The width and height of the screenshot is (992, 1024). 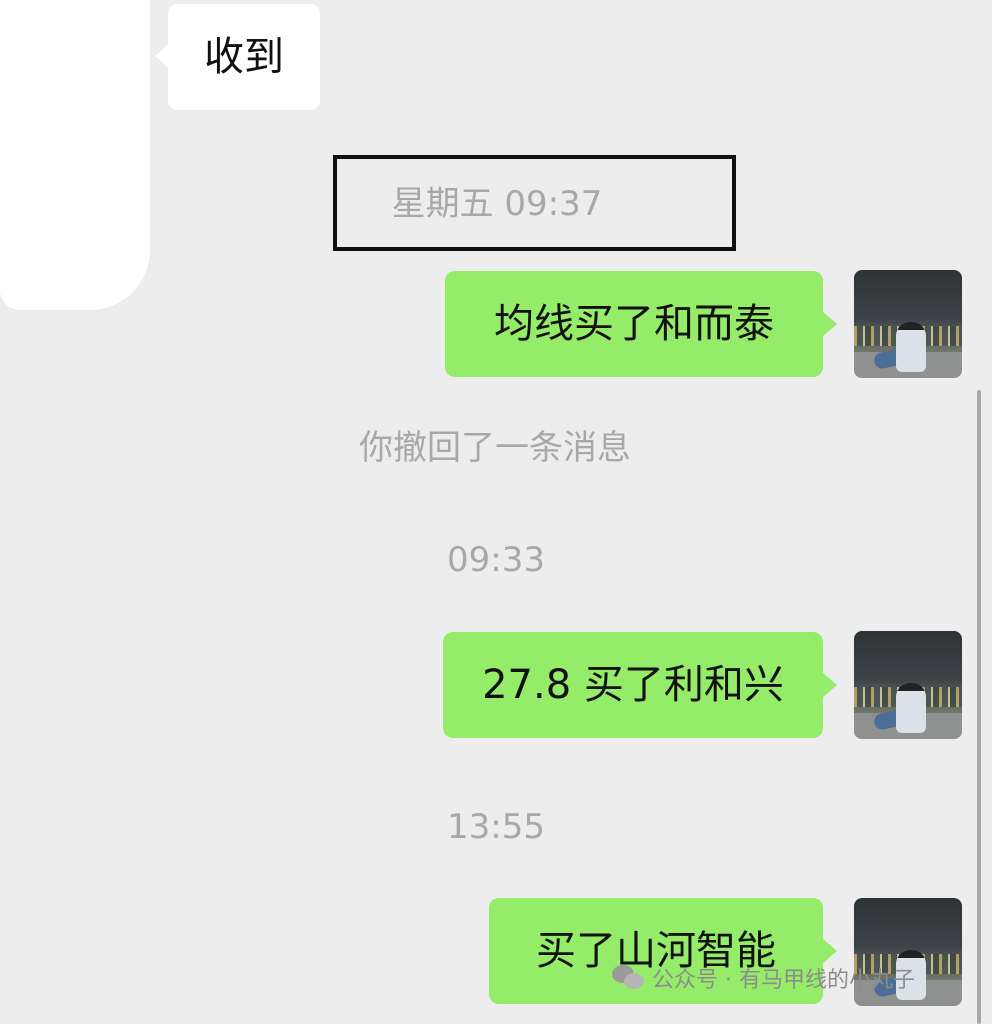 I want to click on received-message-text: 收到, so click(x=244, y=57).